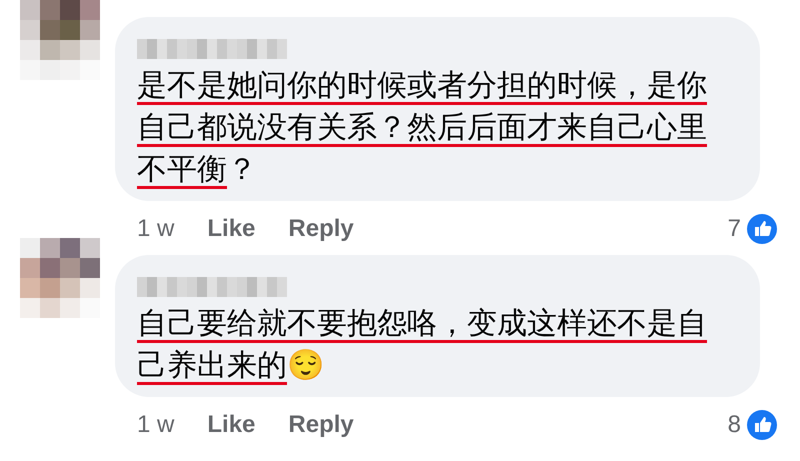 This screenshot has width=800, height=461. I want to click on reaction-count: 8, so click(734, 425).